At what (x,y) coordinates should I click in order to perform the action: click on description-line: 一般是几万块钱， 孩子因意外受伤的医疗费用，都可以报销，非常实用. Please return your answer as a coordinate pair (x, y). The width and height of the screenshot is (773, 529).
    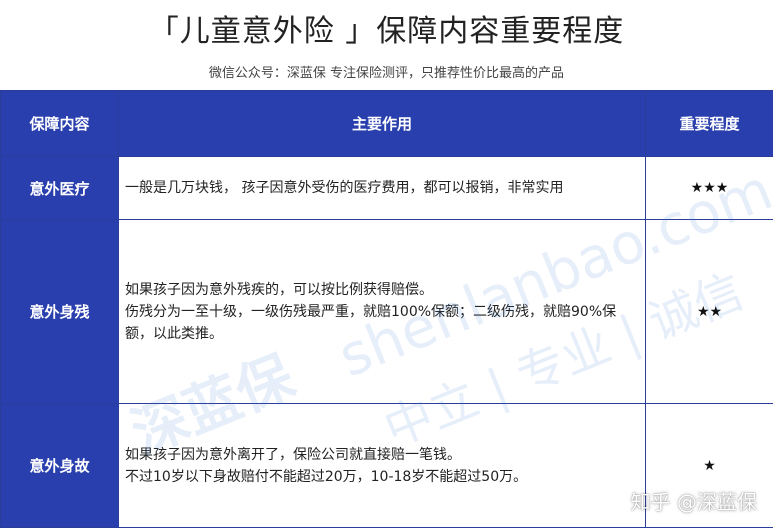
    Looking at the image, I should click on (344, 188).